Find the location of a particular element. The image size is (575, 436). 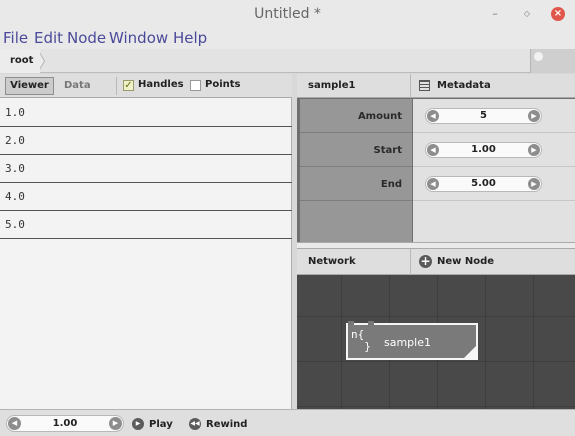

node-label: sample1 is located at coordinates (407, 342).